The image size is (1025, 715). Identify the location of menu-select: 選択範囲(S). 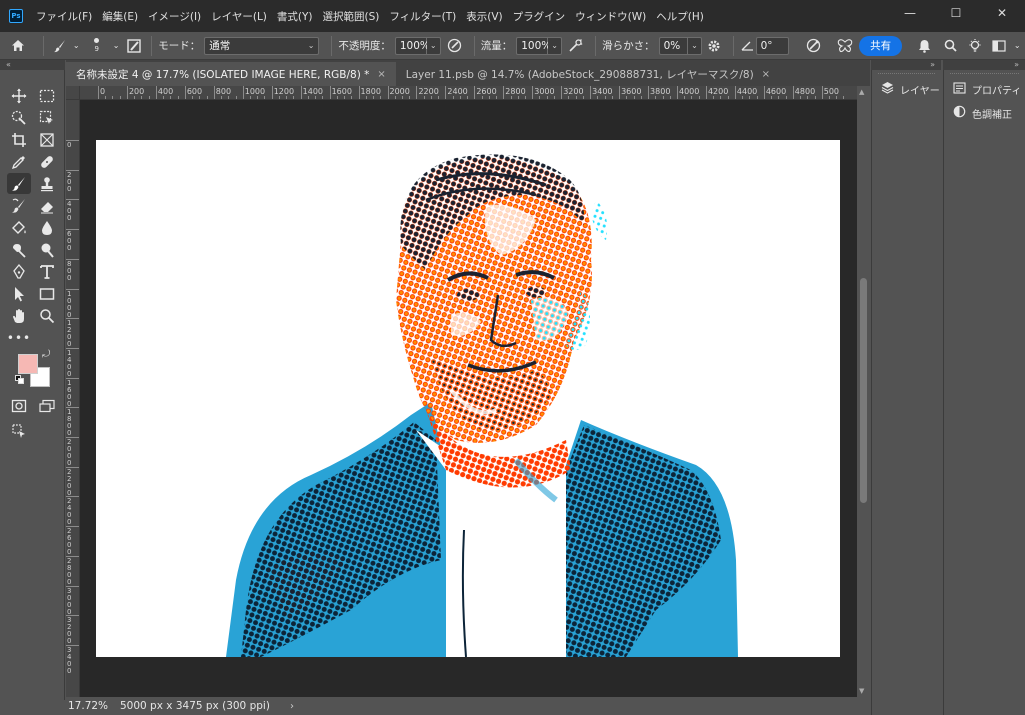
(351, 16).